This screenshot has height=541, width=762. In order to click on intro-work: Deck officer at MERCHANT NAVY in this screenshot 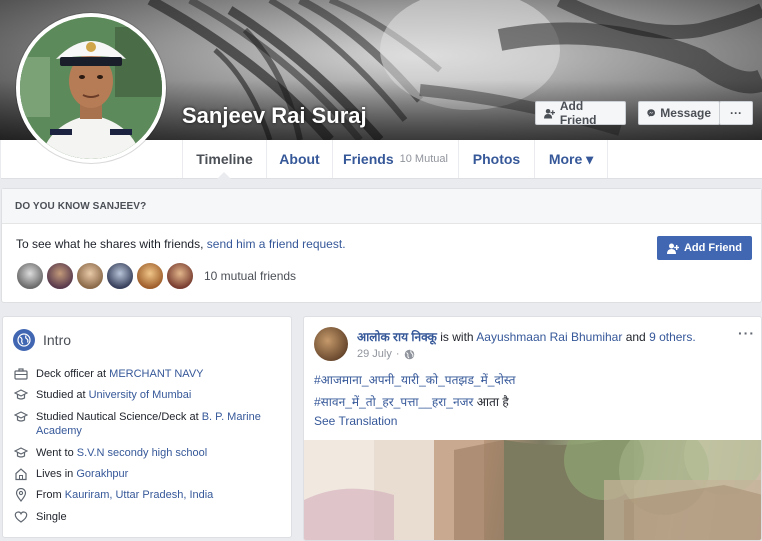, I will do `click(145, 374)`.